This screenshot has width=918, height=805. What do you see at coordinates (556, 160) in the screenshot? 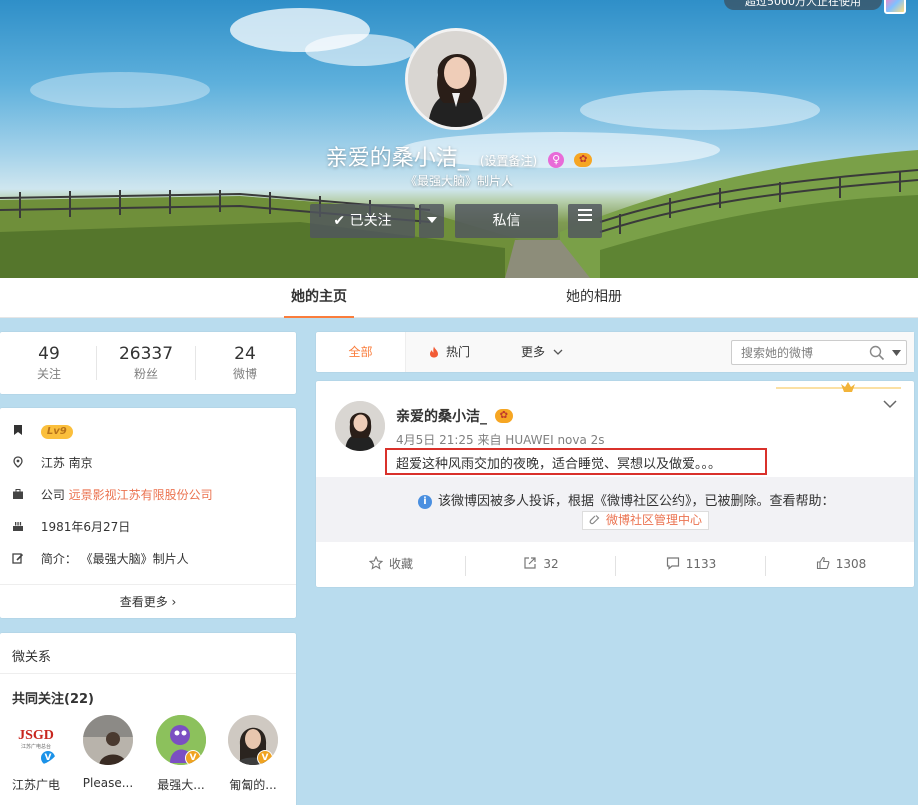
I see `female-icon: ♀` at bounding box center [556, 160].